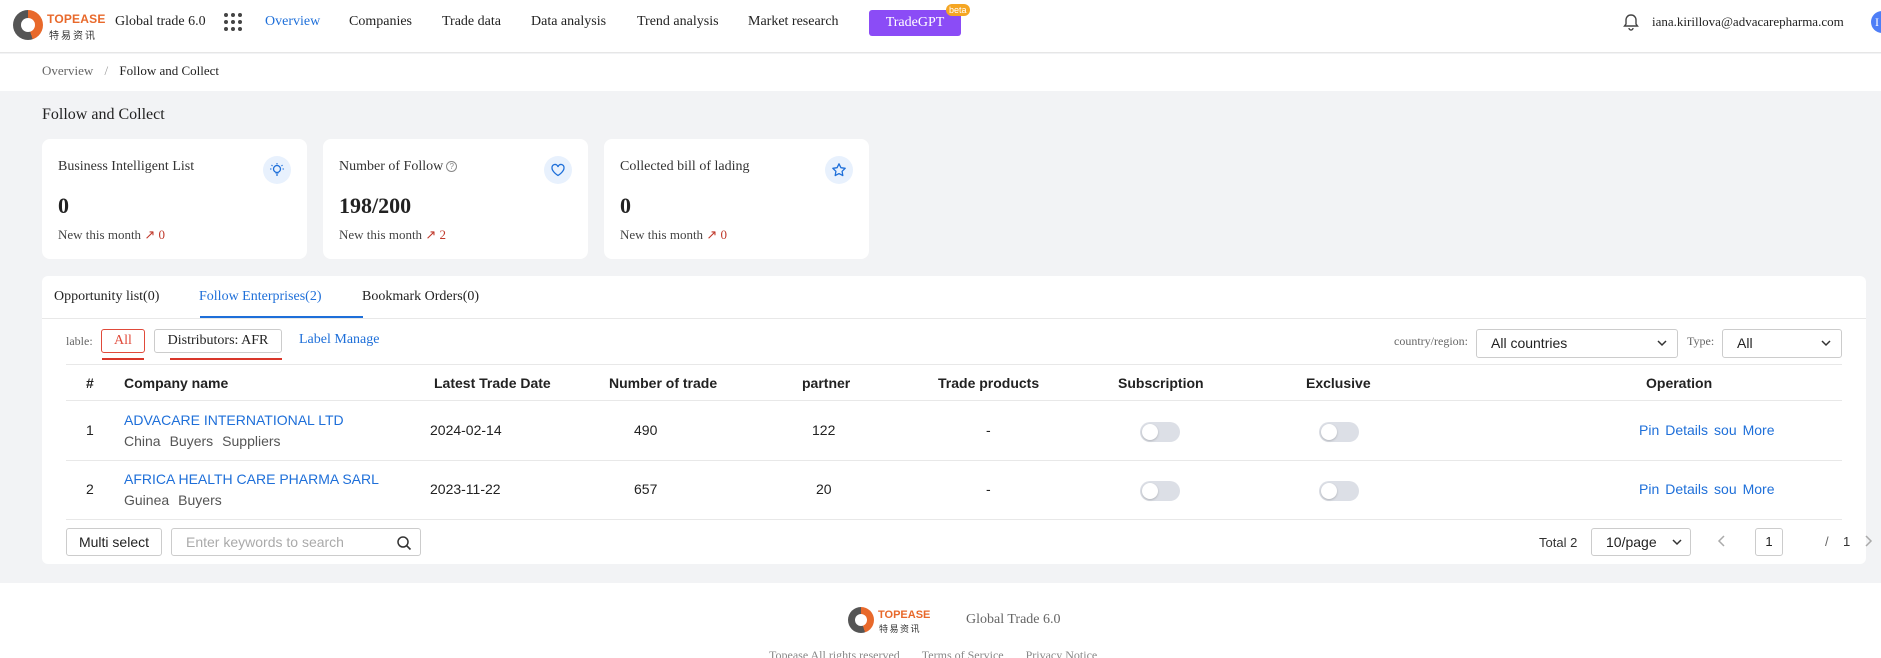 The image size is (1881, 658). What do you see at coordinates (142, 441) in the screenshot?
I see `tag-country: China` at bounding box center [142, 441].